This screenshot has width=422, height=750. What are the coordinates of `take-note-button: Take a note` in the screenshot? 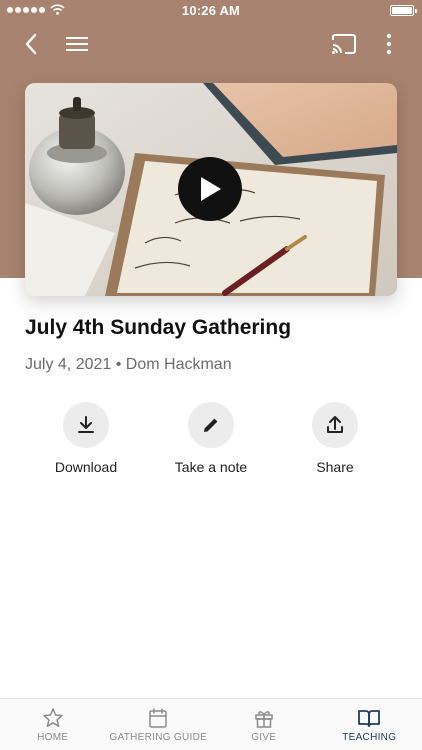 It's located at (211, 438).